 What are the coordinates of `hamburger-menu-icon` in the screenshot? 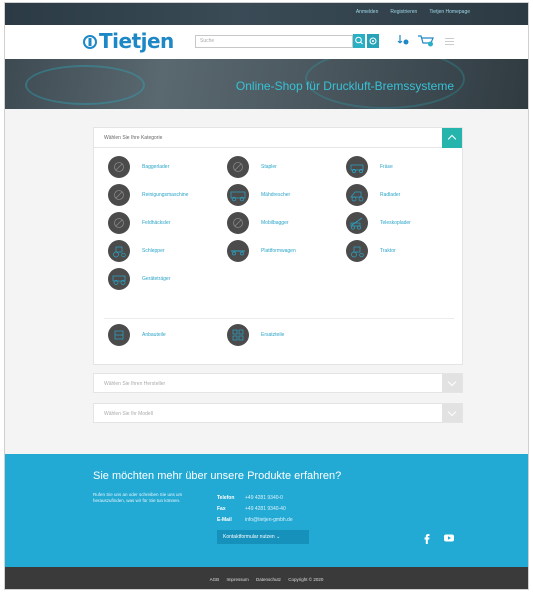 It's located at (449, 41).